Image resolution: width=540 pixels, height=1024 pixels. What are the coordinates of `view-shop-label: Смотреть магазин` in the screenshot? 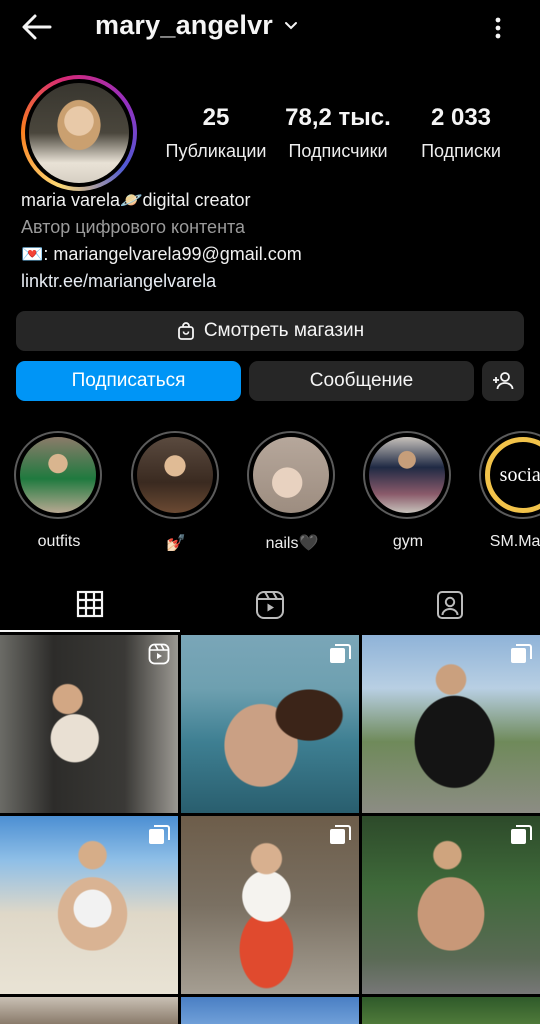 It's located at (284, 330).